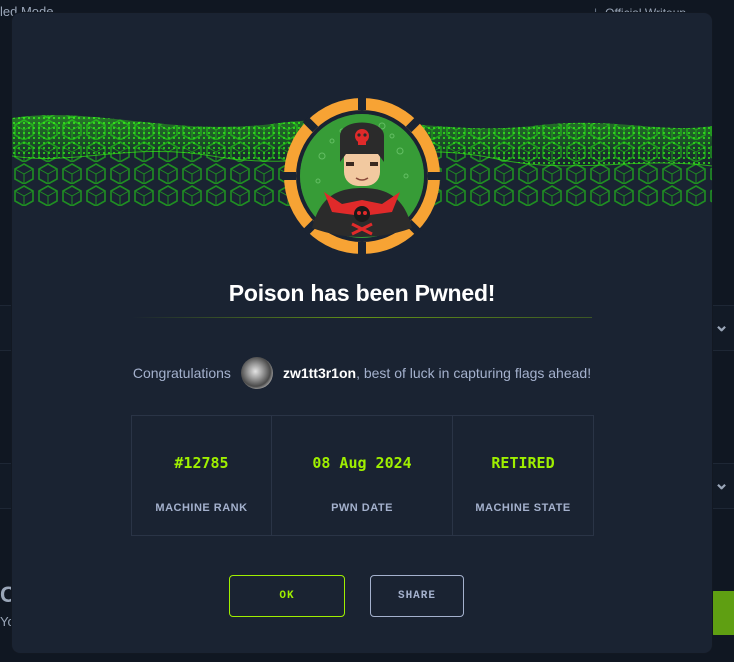 The height and width of the screenshot is (662, 734). What do you see at coordinates (201, 463) in the screenshot?
I see `machine-rank-value: #12785` at bounding box center [201, 463].